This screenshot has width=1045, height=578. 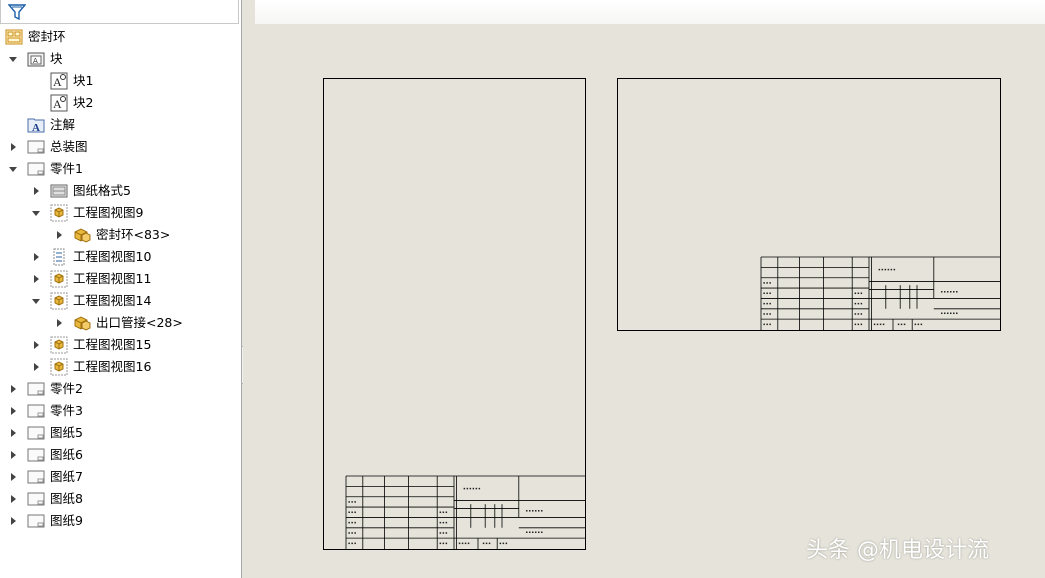 I want to click on tree-item: A块, so click(x=120, y=59).